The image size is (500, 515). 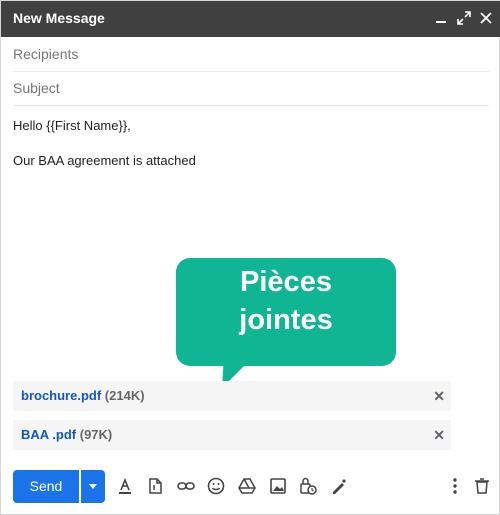 What do you see at coordinates (124, 395) in the screenshot?
I see `attachment-size: (214K)` at bounding box center [124, 395].